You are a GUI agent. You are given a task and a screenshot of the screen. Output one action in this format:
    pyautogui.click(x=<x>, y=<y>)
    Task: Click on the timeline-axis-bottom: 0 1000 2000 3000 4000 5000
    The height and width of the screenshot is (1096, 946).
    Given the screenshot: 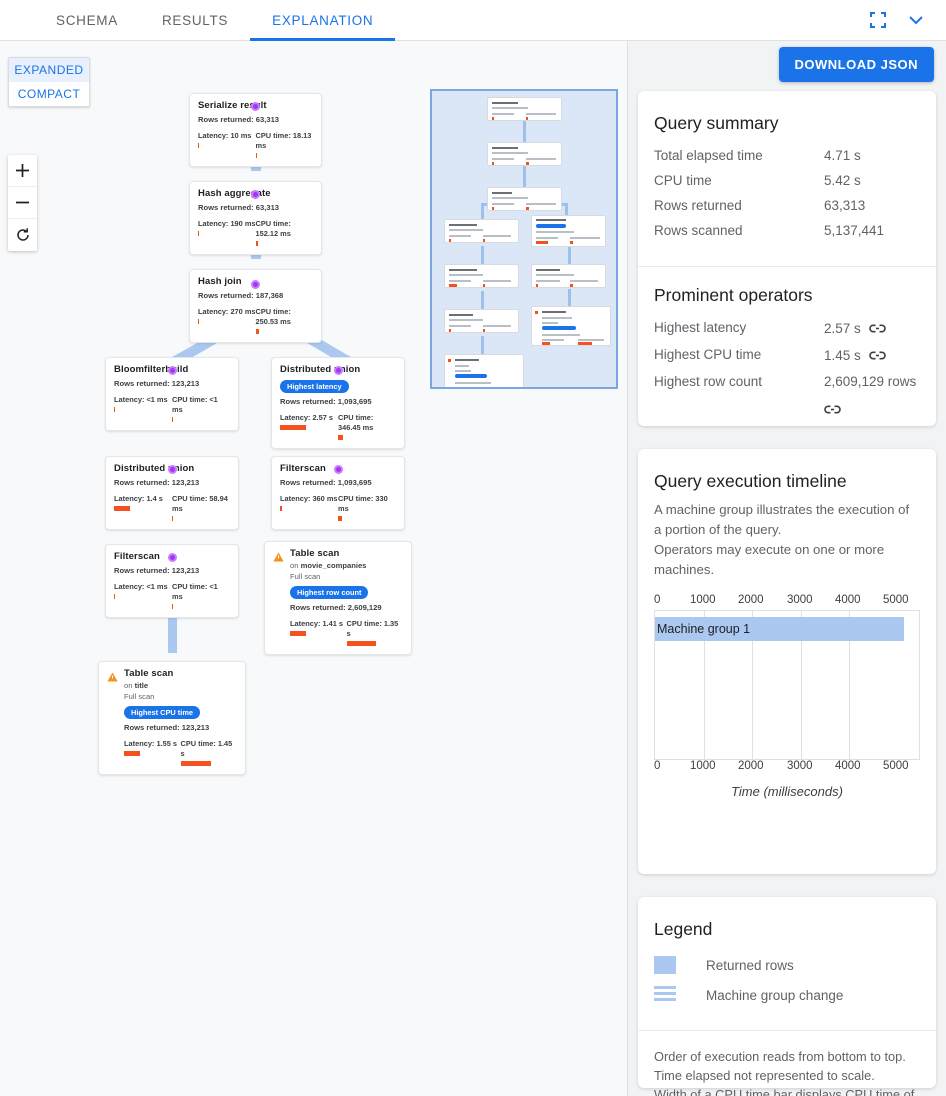 What is the action you would take?
    pyautogui.click(x=787, y=768)
    